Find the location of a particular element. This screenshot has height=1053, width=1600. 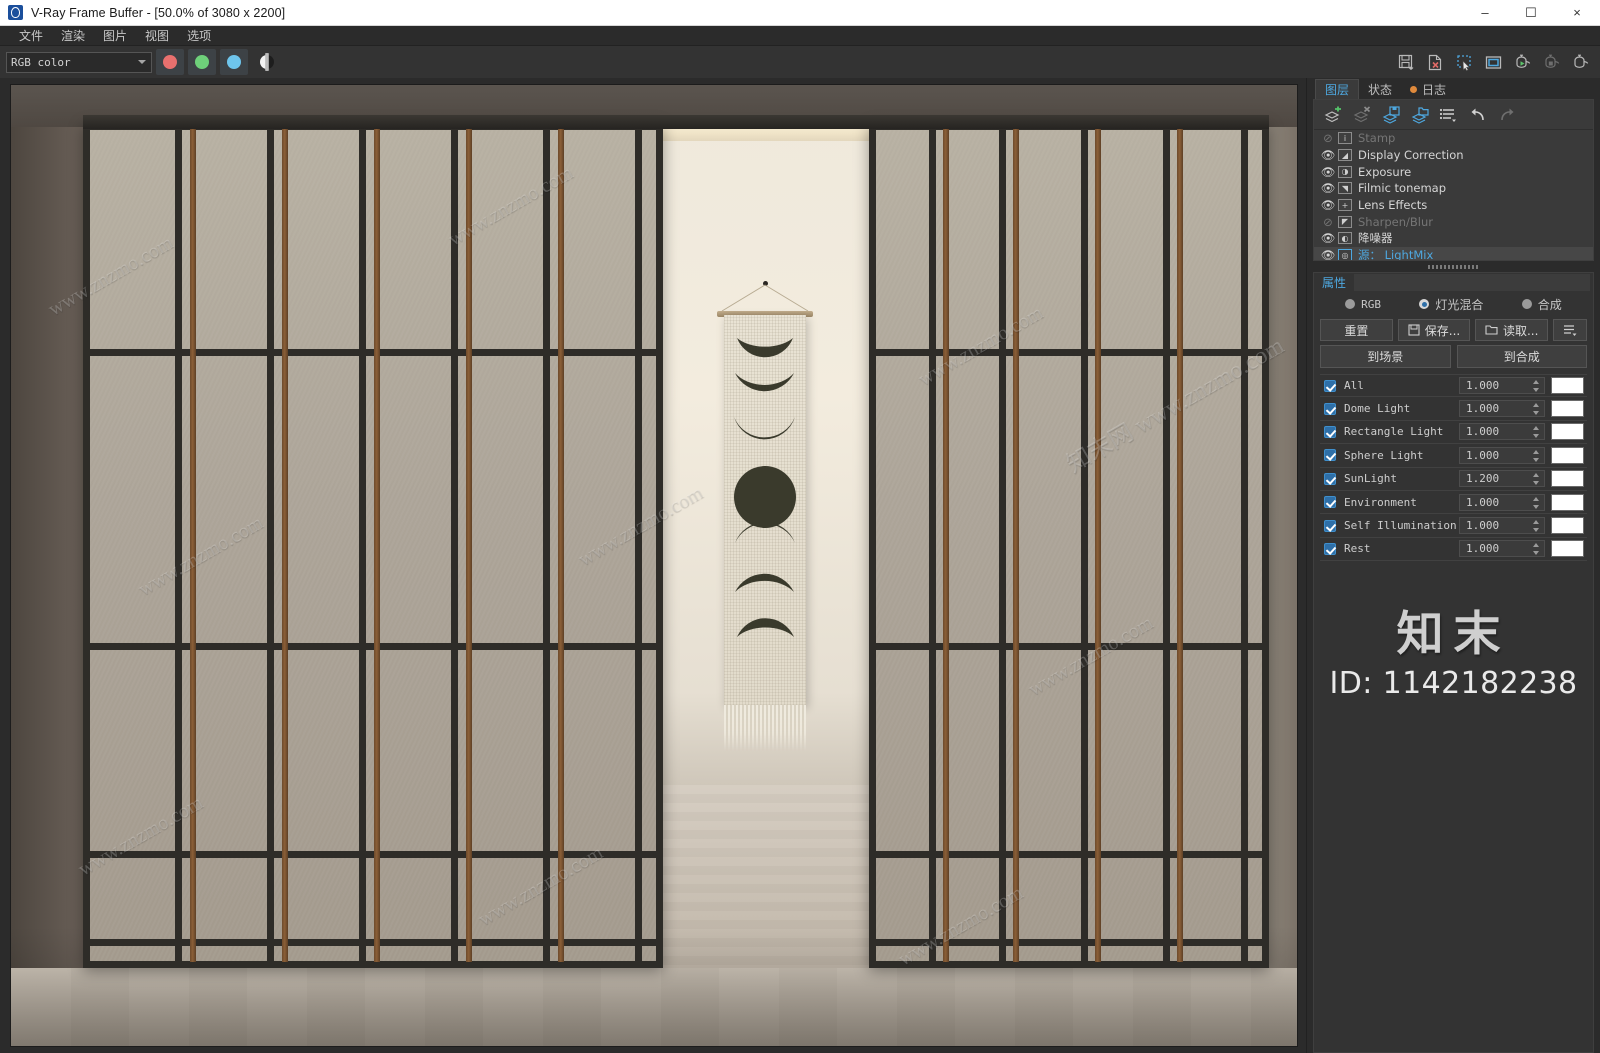

close-button: × is located at coordinates (1577, 13).